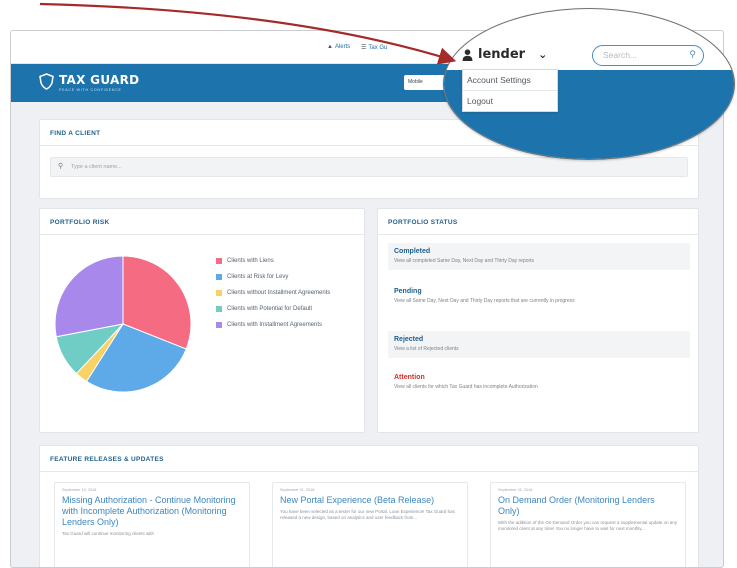 The image size is (737, 568). I want to click on legend-label: Clients with Liens, so click(250, 261).